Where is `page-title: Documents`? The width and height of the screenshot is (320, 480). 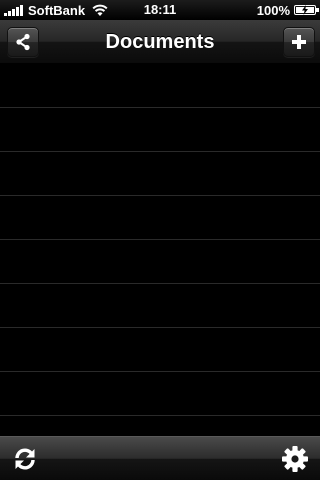 page-title: Documents is located at coordinates (160, 42).